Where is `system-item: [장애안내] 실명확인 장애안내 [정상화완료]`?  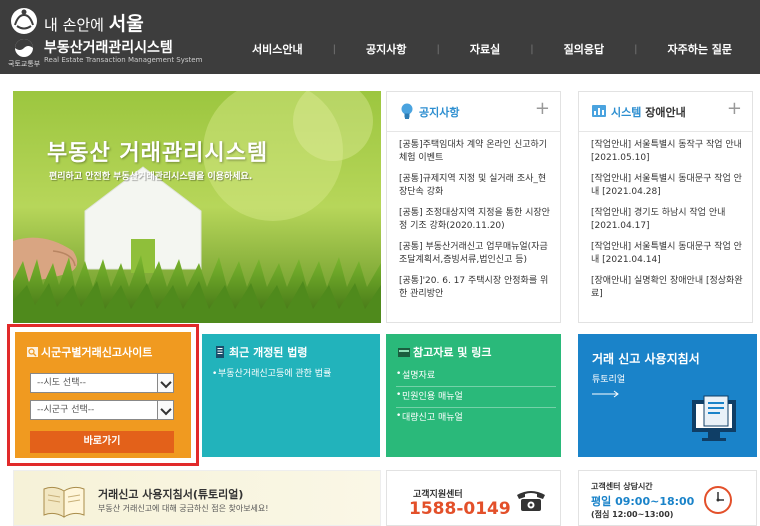
system-item: [장애안내] 실명확인 장애안내 [정상화완료] is located at coordinates (668, 288).